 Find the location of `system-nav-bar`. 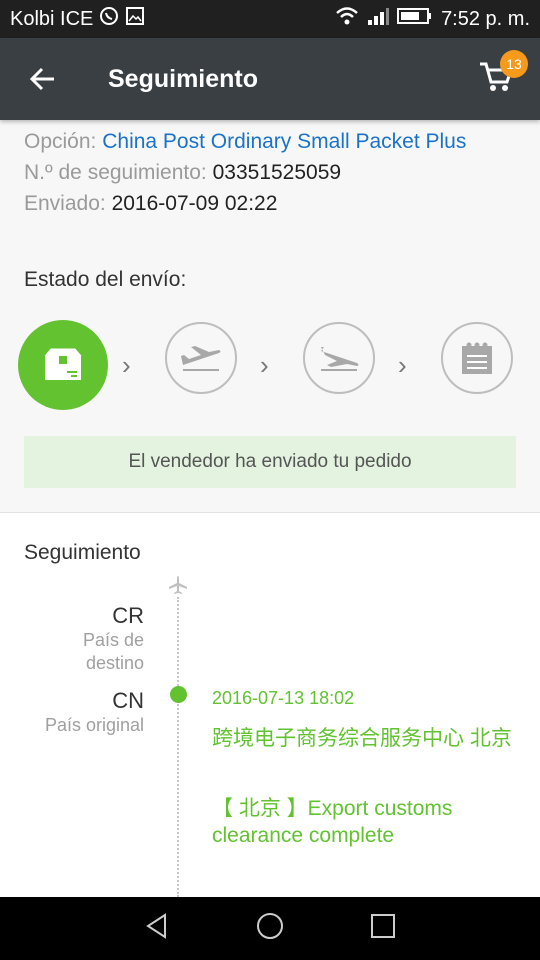

system-nav-bar is located at coordinates (270, 928).